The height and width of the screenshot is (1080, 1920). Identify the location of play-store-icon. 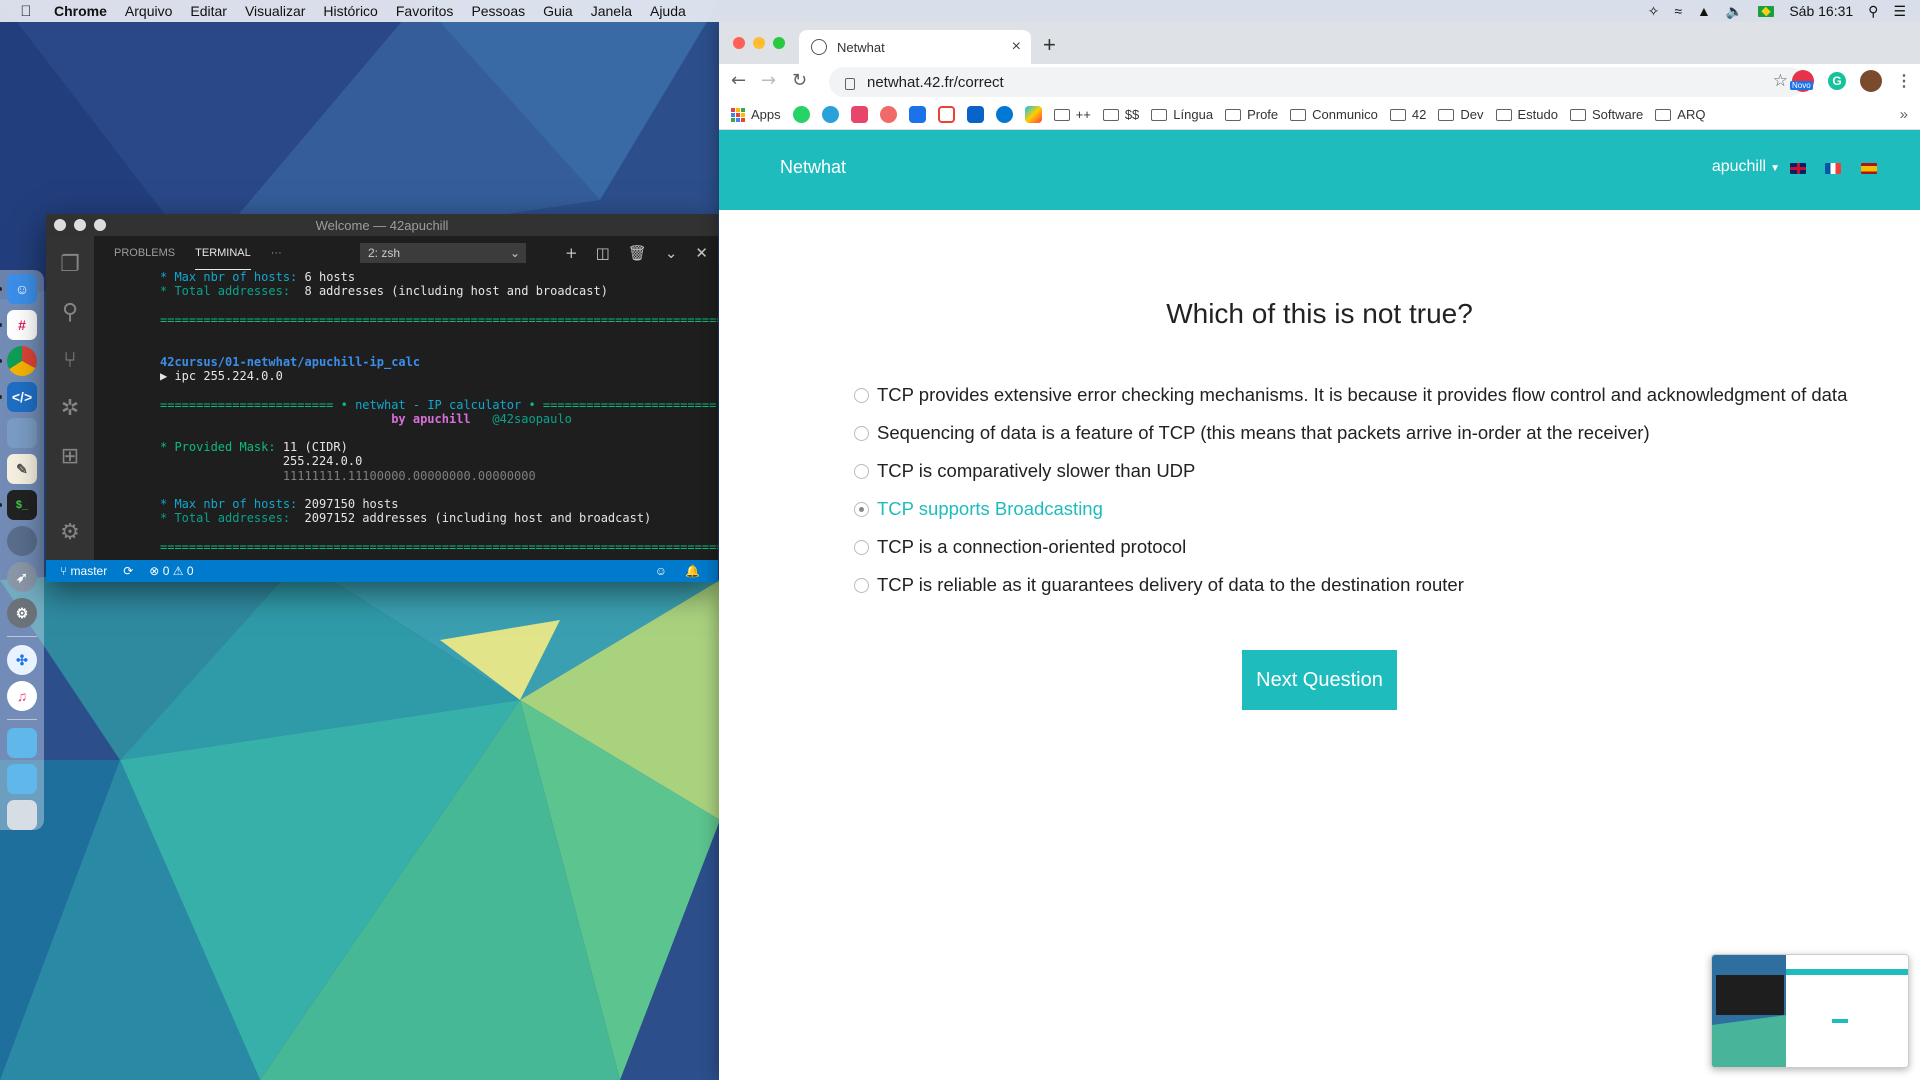
(1033, 114).